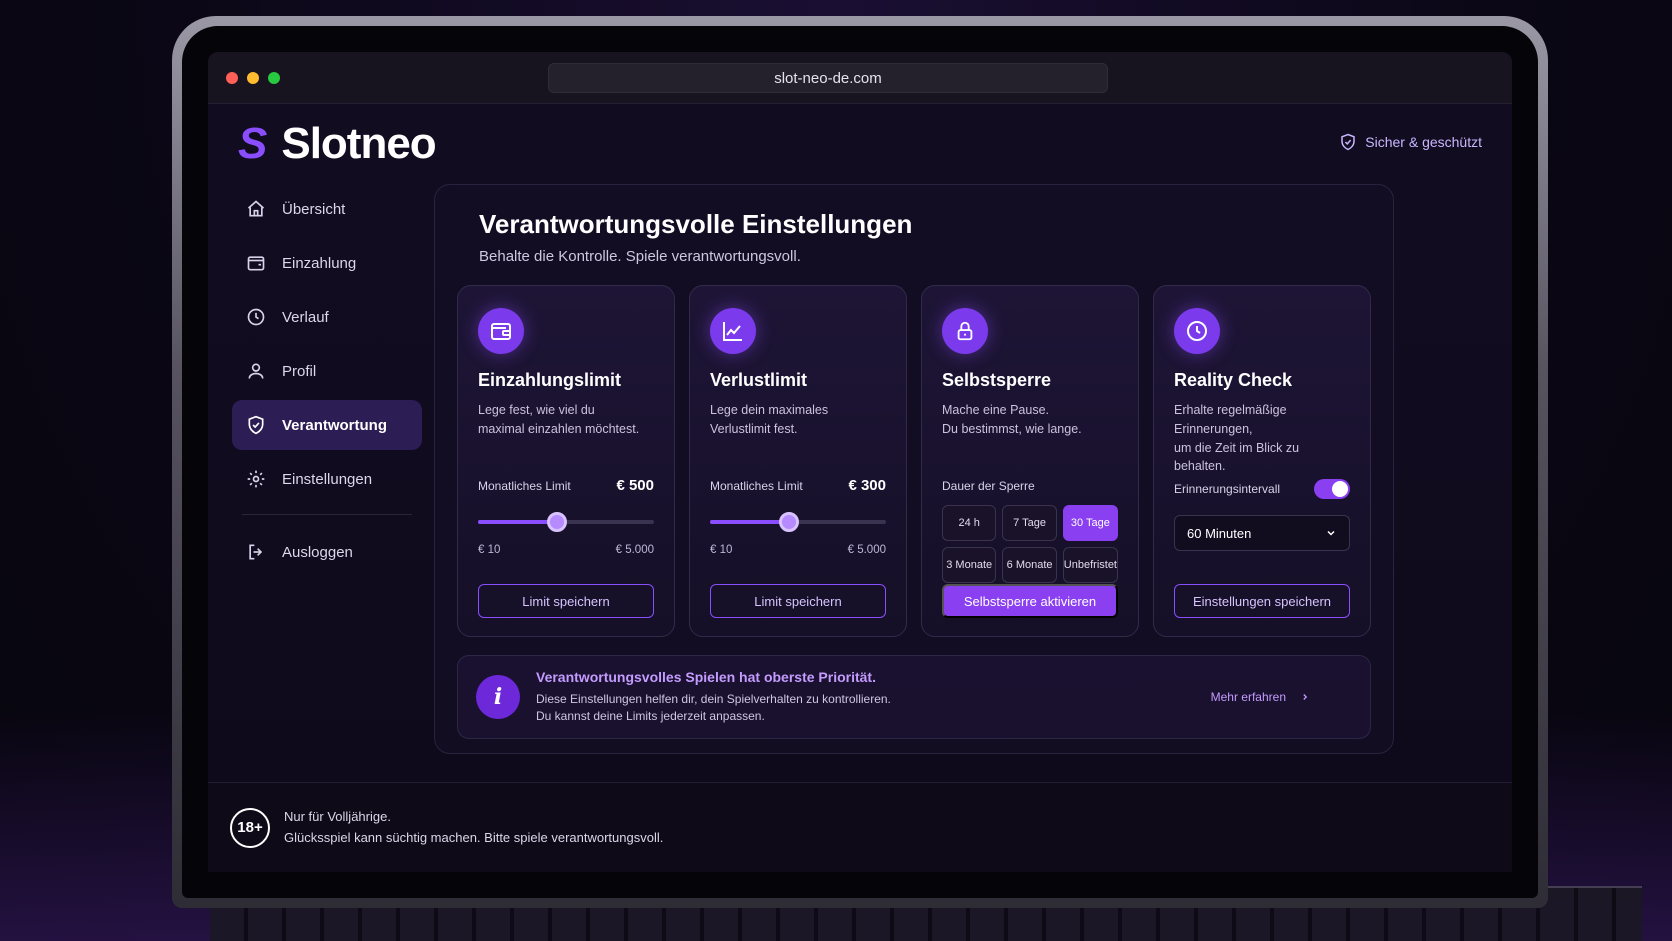 Image resolution: width=1672 pixels, height=941 pixels. What do you see at coordinates (1331, 533) in the screenshot?
I see `chevron-down-icon` at bounding box center [1331, 533].